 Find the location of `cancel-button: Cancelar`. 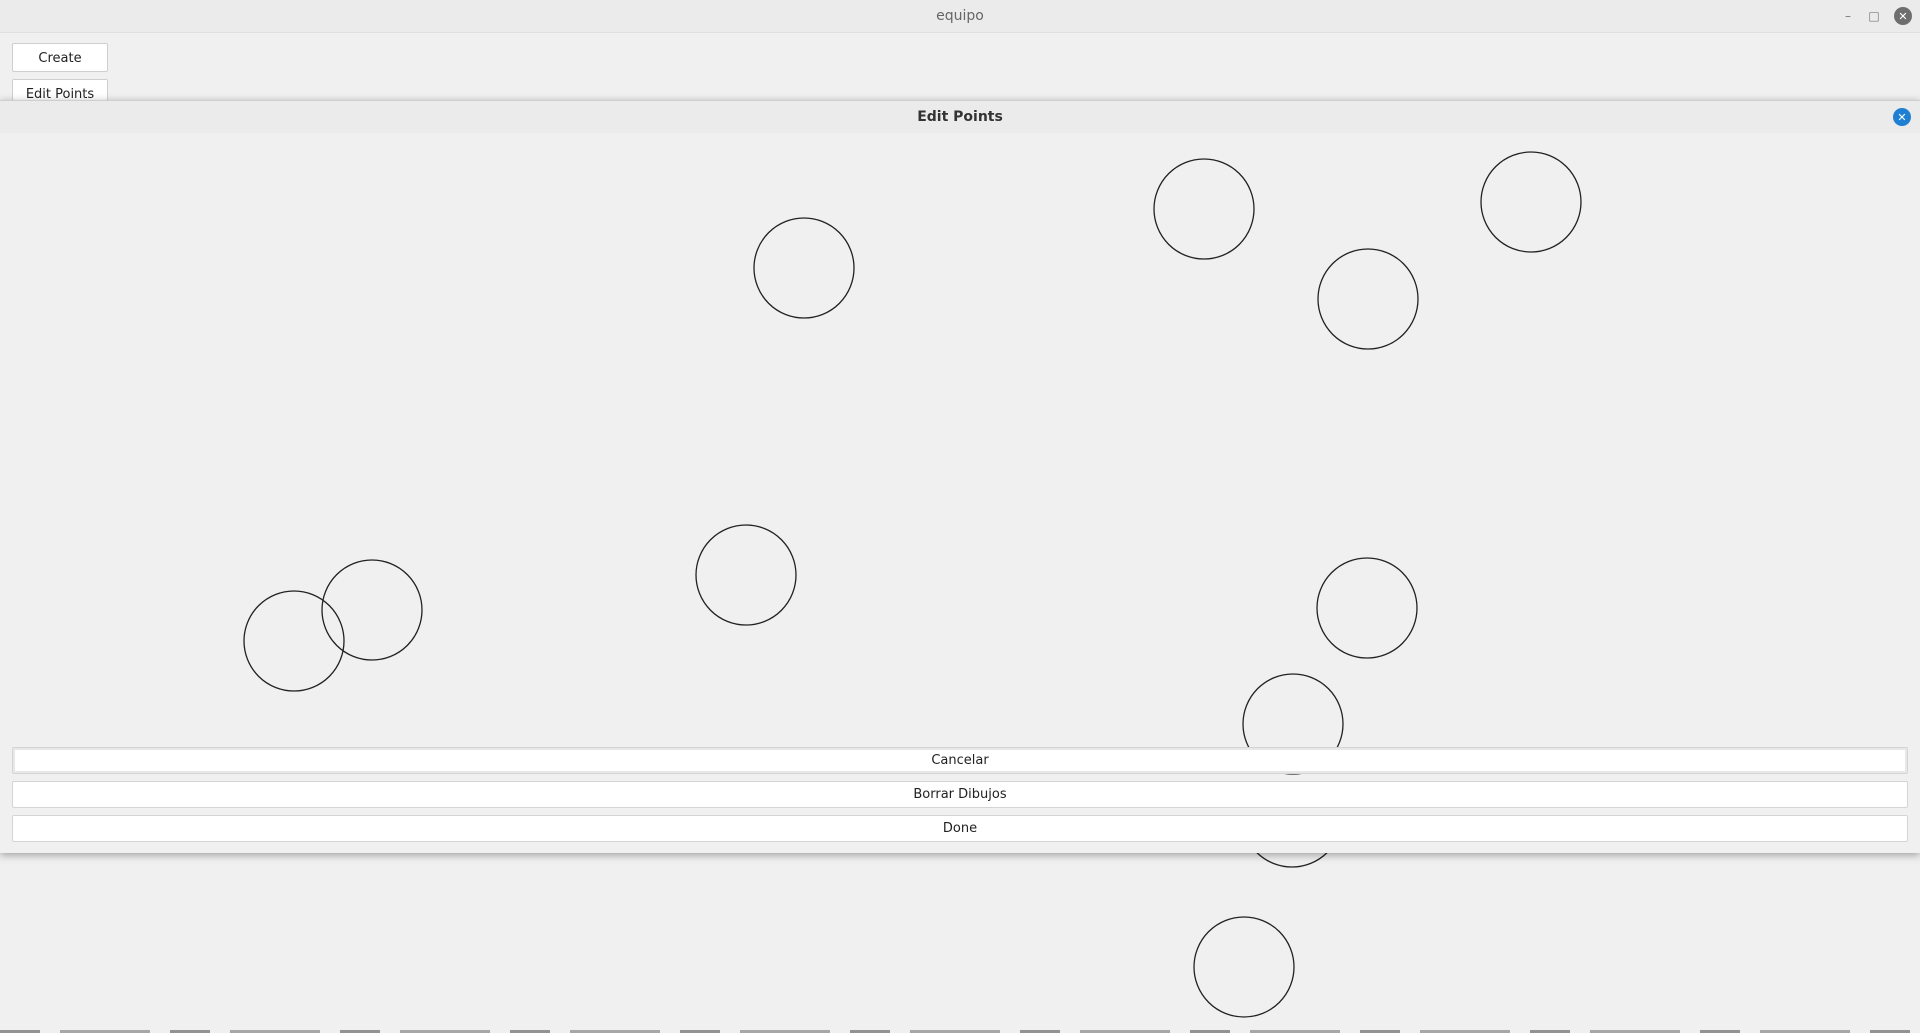

cancel-button: Cancelar is located at coordinates (960, 760).